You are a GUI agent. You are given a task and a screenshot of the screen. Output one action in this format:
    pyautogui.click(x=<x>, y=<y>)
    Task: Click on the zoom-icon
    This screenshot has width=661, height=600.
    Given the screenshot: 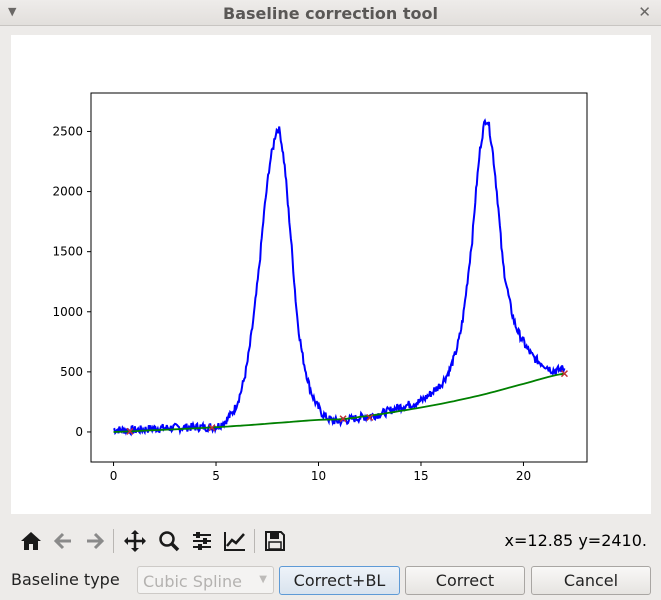 What is the action you would take?
    pyautogui.click(x=169, y=541)
    